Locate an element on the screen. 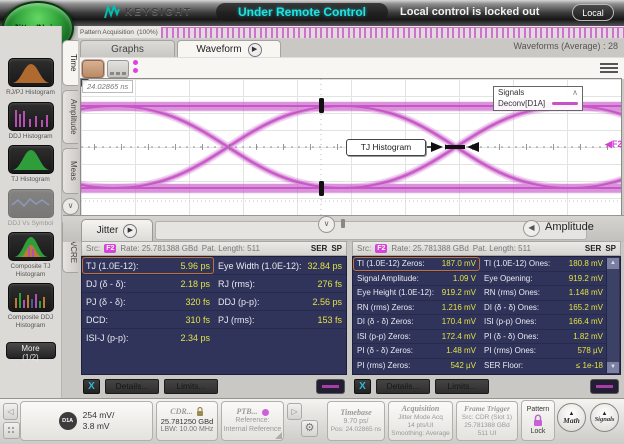  tab-amplitude-results: Amplitude is located at coordinates (569, 227).